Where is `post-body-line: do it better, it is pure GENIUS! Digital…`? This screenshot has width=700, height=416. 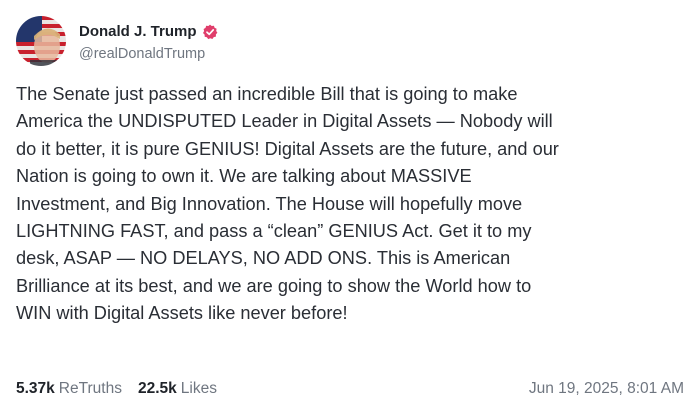
post-body-line: do it better, it is pure GENIUS! Digital… is located at coordinates (287, 148).